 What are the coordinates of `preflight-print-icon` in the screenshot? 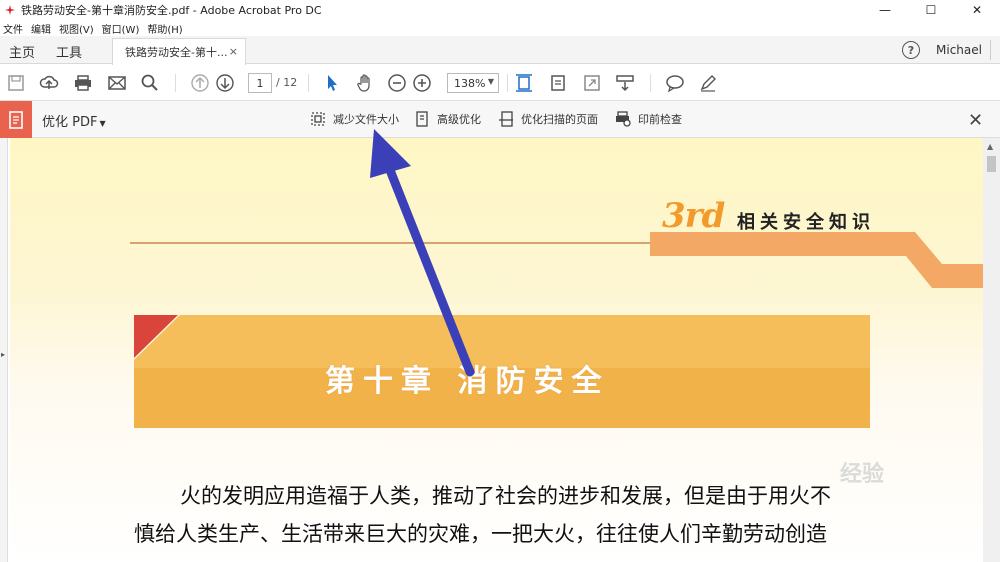 It's located at (623, 119).